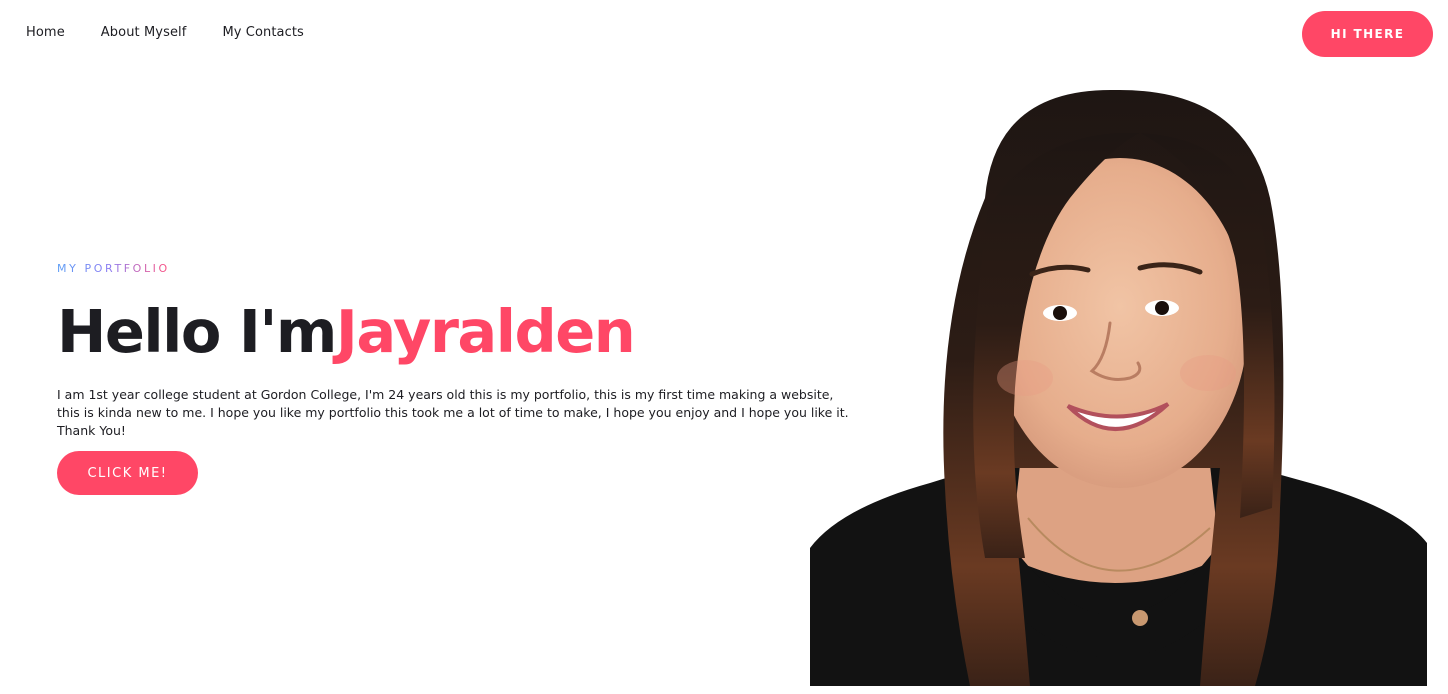 The height and width of the screenshot is (694, 1448). I want to click on top-nav: Home About Myself My Contacts, so click(165, 32).